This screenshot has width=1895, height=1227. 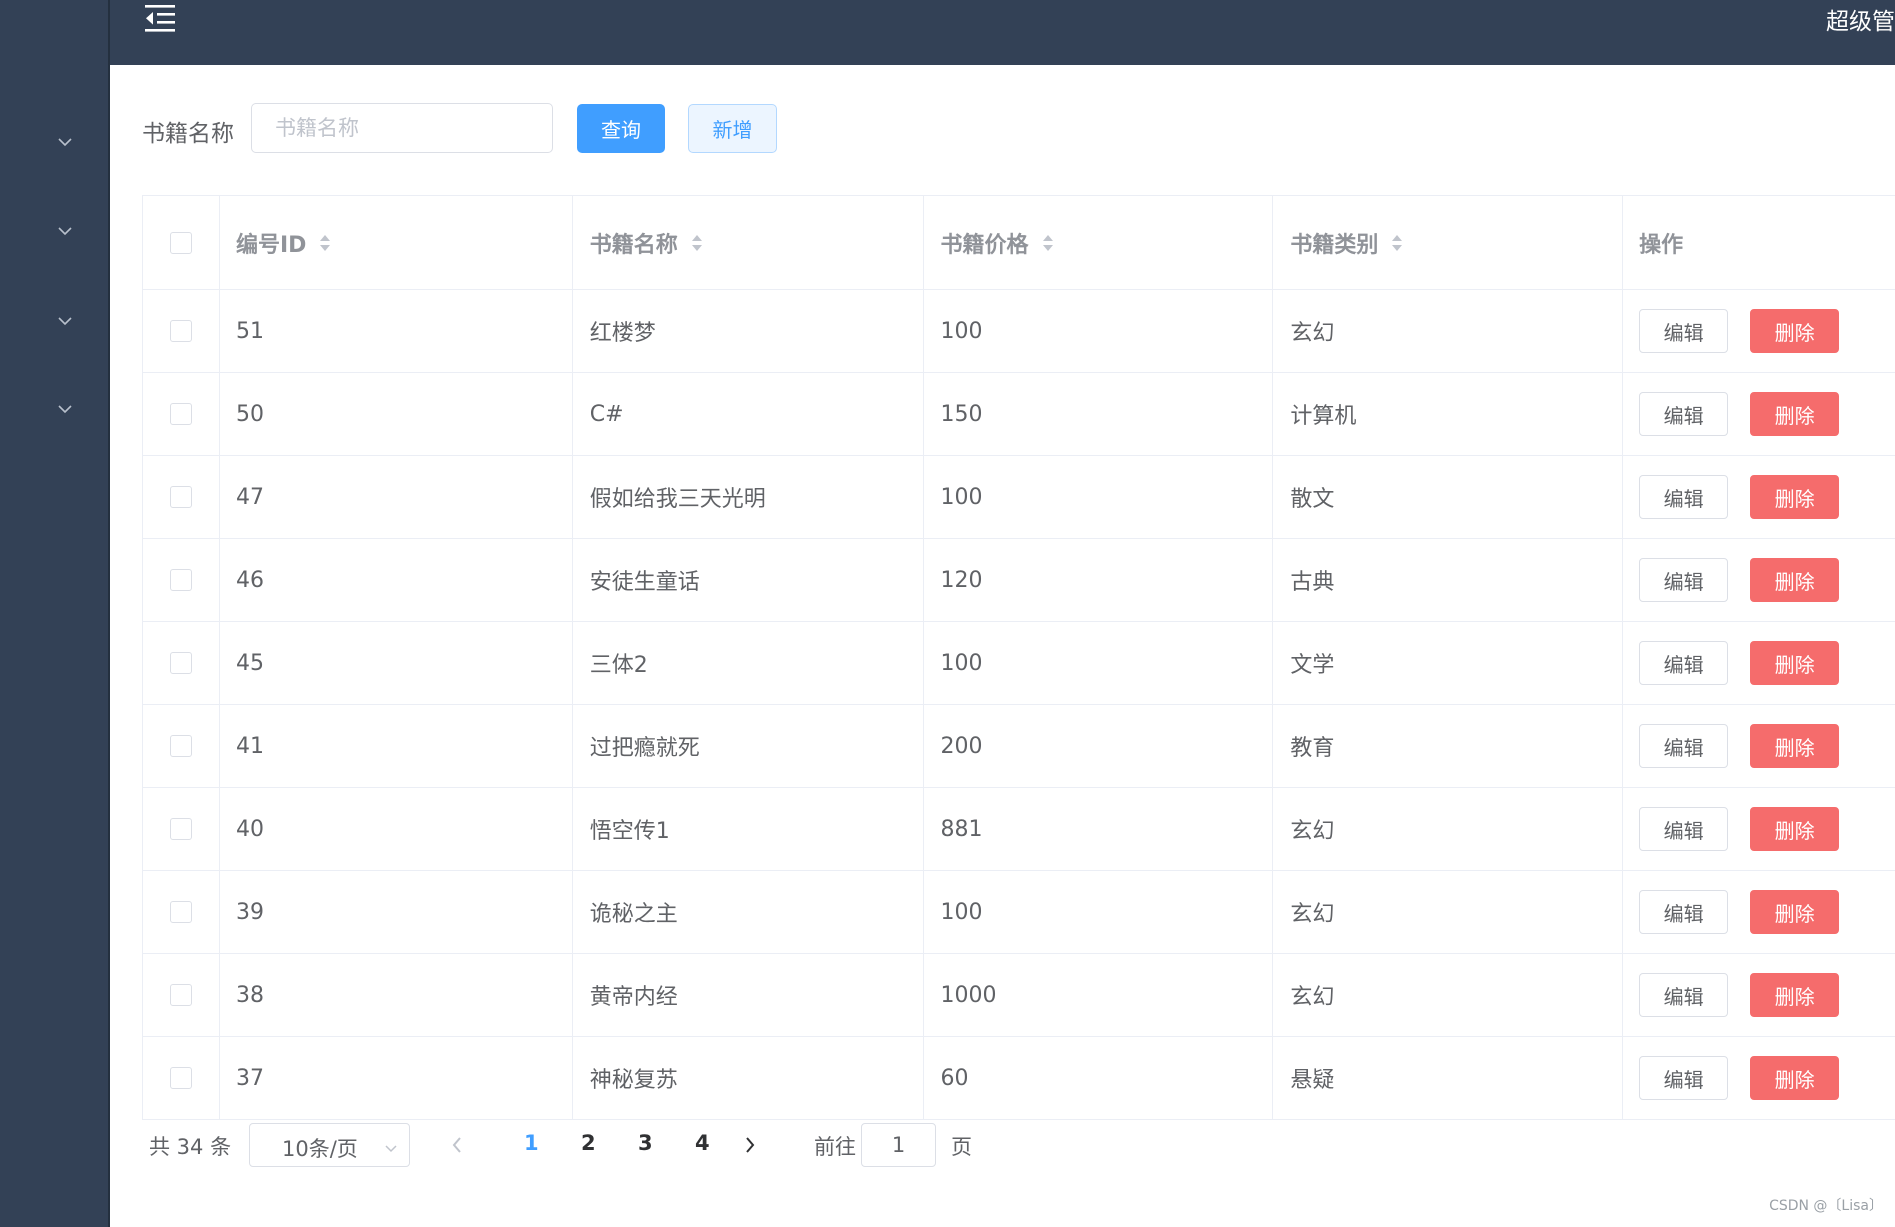 What do you see at coordinates (1826, 1206) in the screenshot?
I see `watermark: CSDN @〔Lisa〕` at bounding box center [1826, 1206].